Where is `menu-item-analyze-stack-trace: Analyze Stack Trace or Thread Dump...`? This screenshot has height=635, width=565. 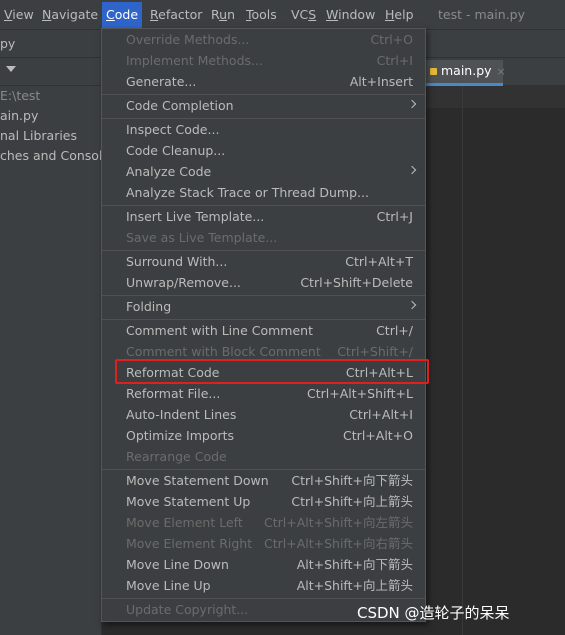 menu-item-analyze-stack-trace: Analyze Stack Trace or Thread Dump... is located at coordinates (263, 192).